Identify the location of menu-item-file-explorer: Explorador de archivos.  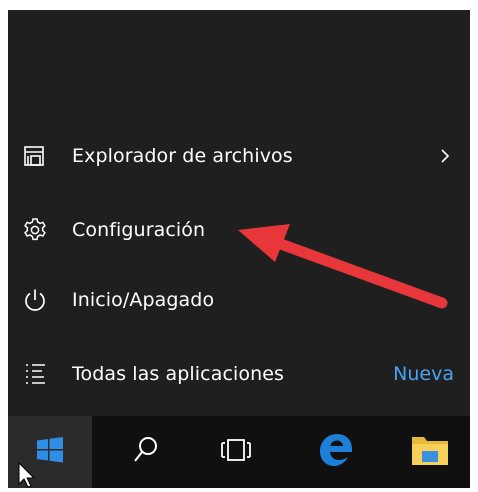
(239, 156).